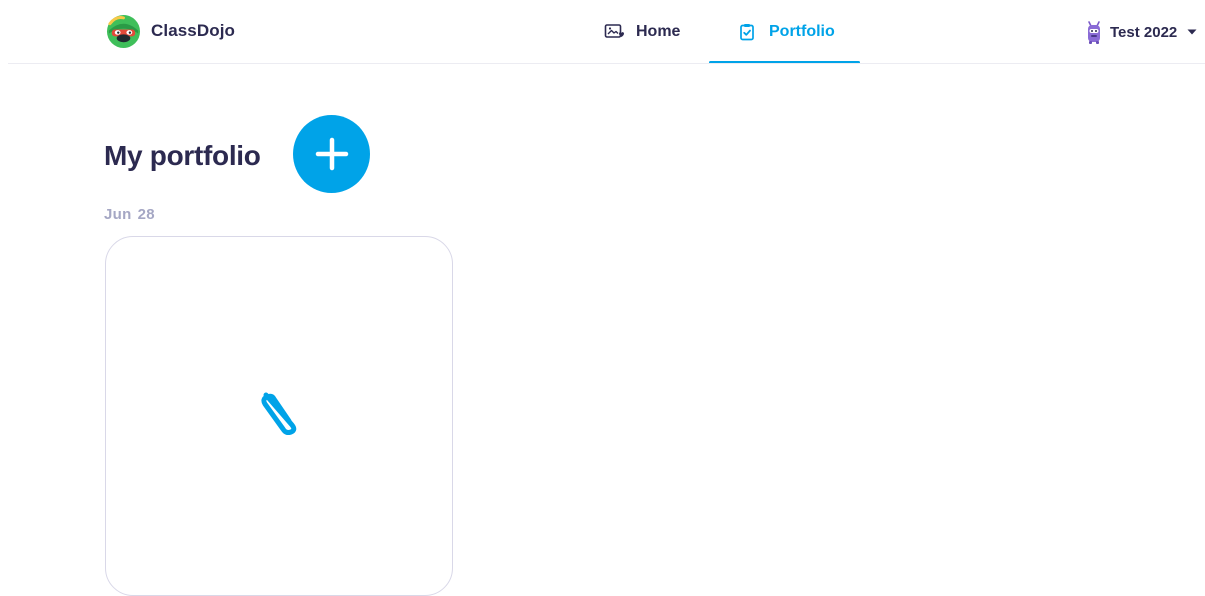  I want to click on user-menu: Test 2022, so click(1141, 32).